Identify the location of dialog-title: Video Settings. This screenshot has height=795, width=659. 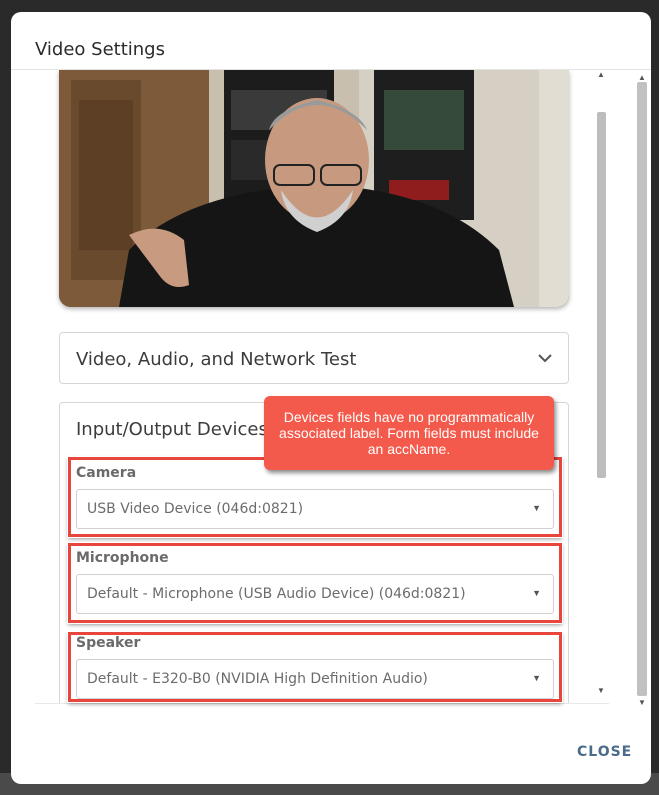
(100, 49).